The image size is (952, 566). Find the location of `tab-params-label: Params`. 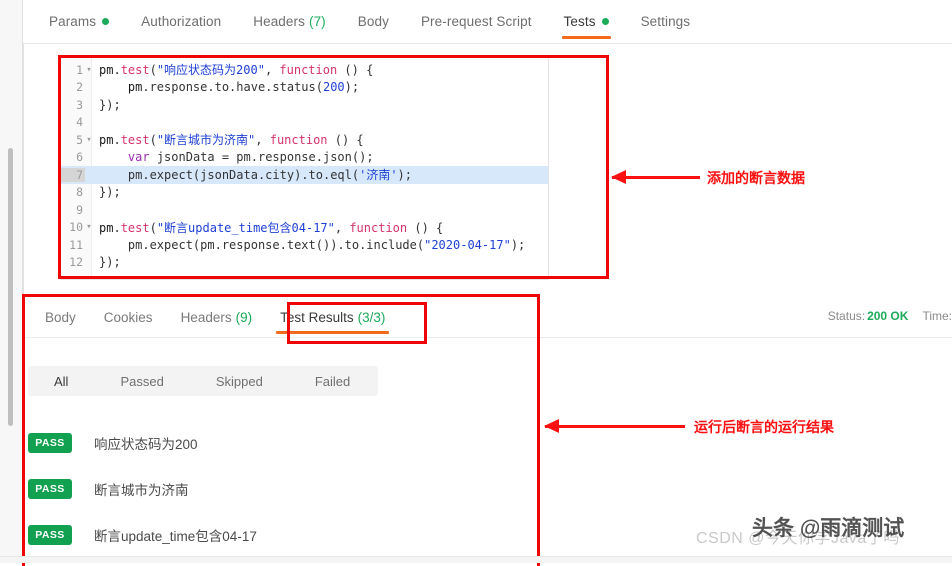

tab-params-label: Params is located at coordinates (73, 21).